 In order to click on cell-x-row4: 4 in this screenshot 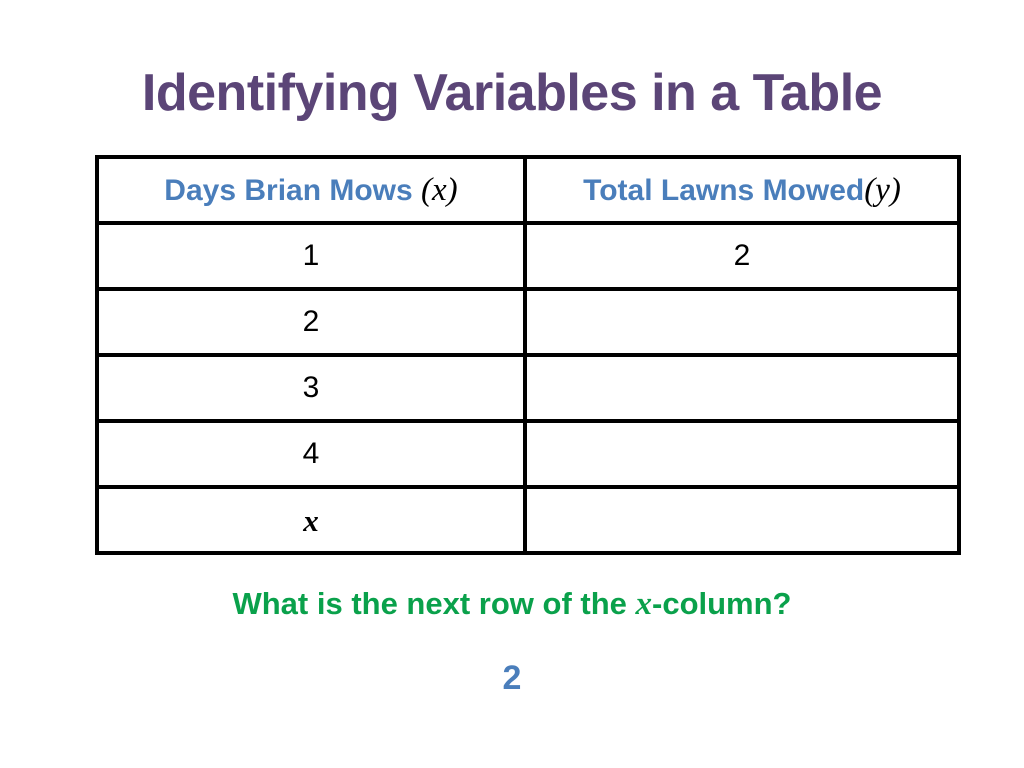, I will do `click(311, 454)`.